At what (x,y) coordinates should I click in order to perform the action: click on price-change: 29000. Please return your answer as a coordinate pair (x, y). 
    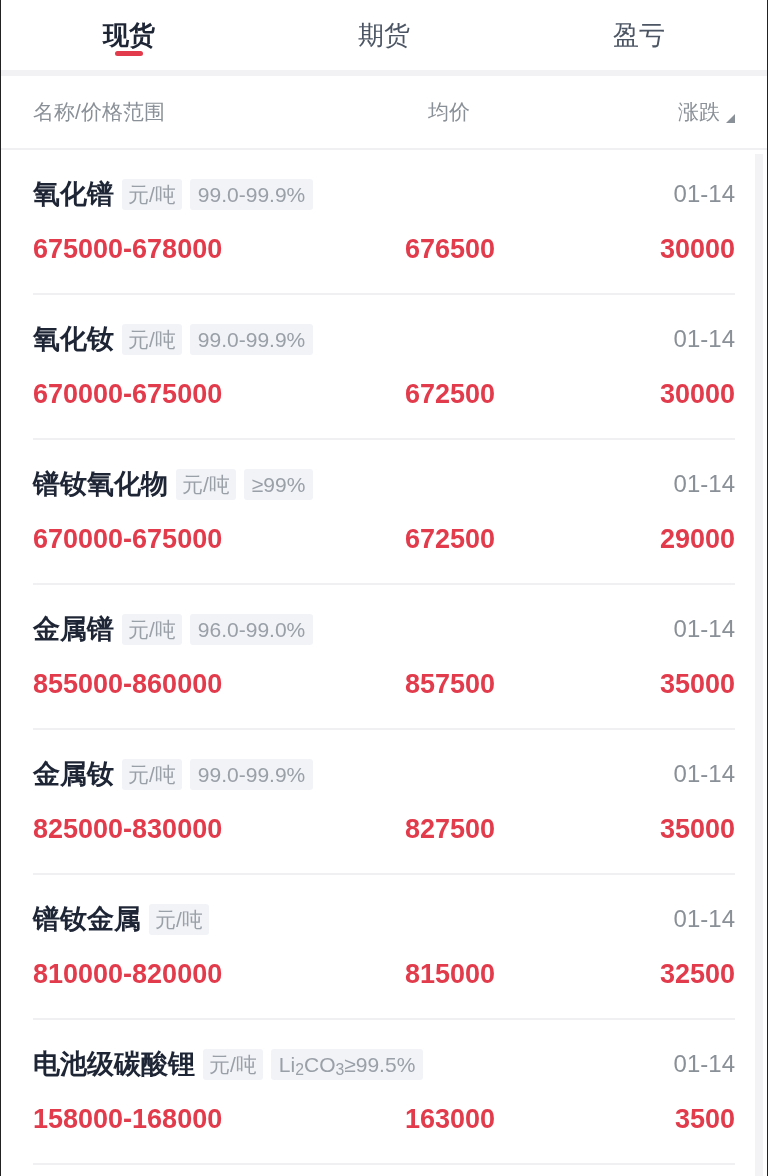
    Looking at the image, I should click on (696, 539).